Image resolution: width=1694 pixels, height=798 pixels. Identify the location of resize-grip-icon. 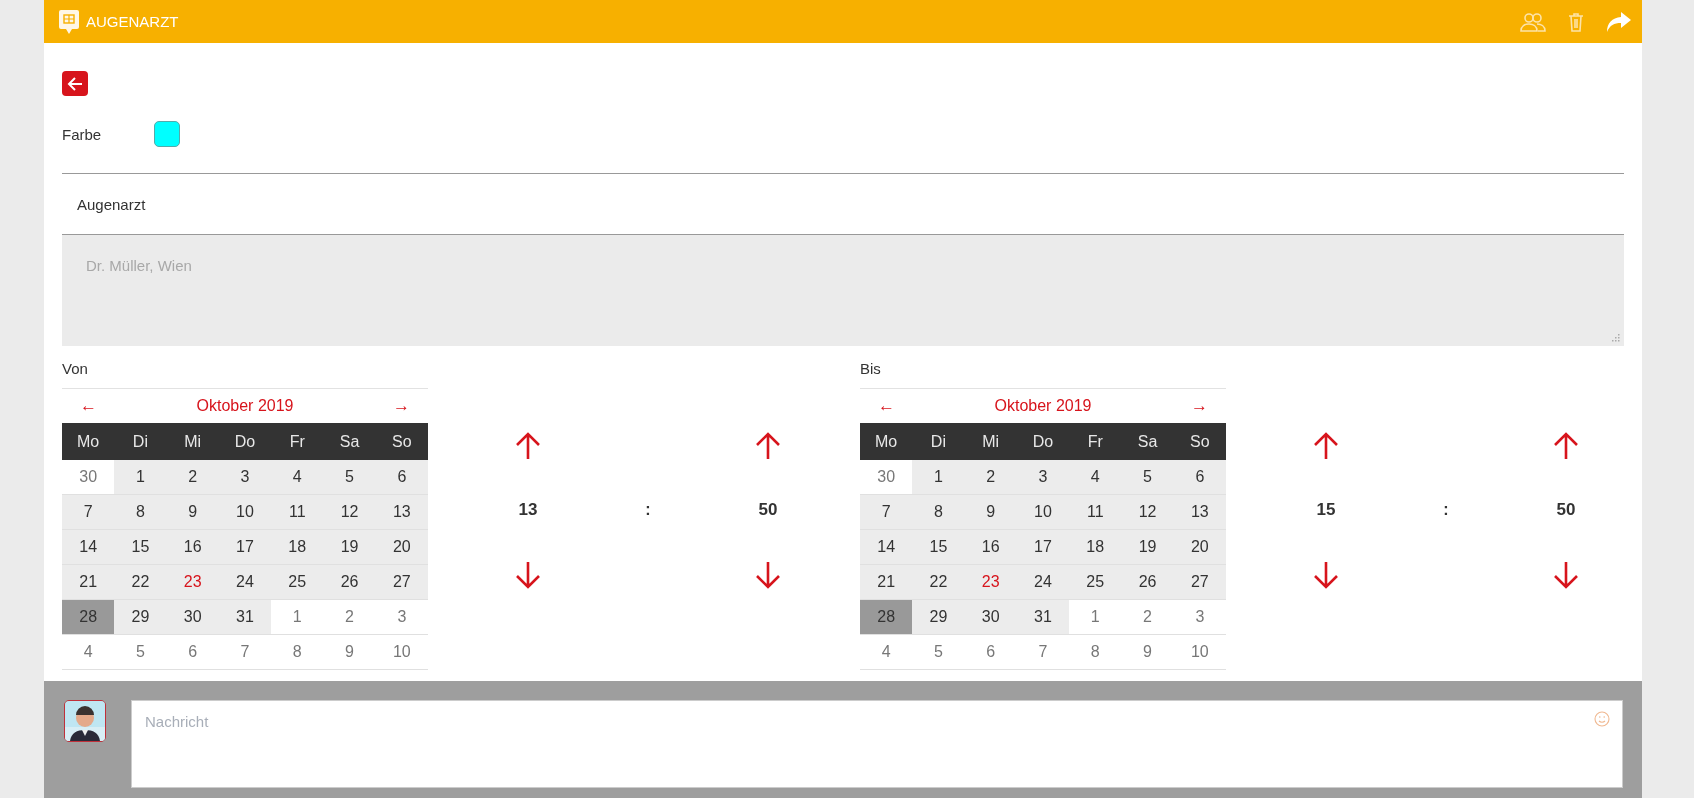
(1616, 338).